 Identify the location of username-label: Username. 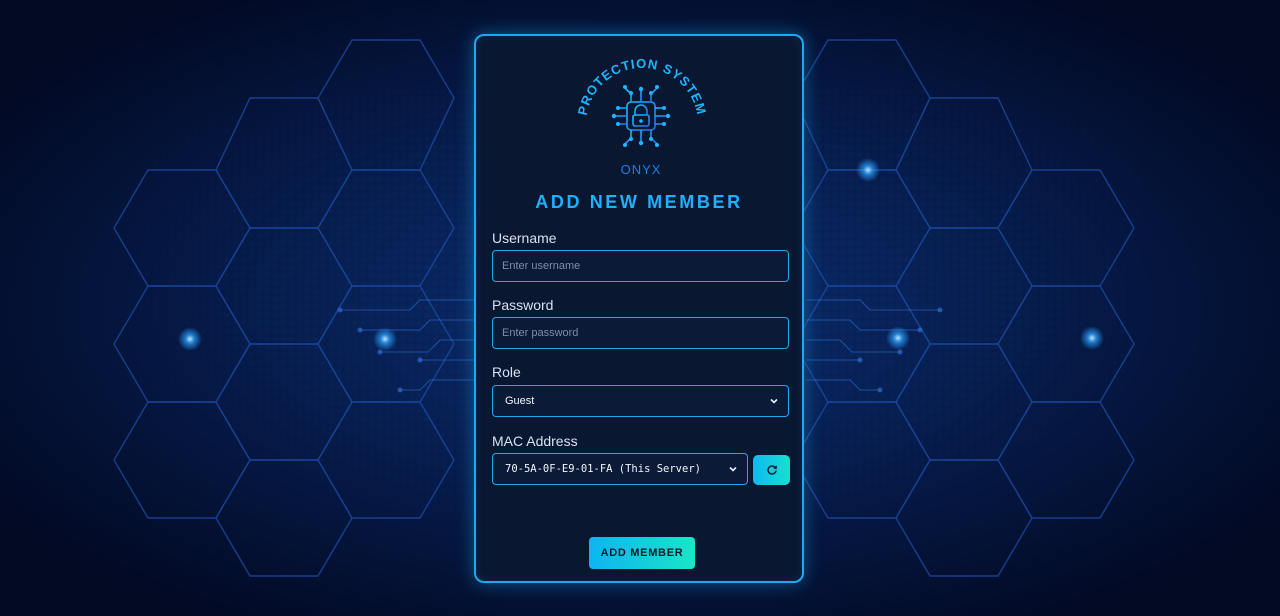
(524, 238).